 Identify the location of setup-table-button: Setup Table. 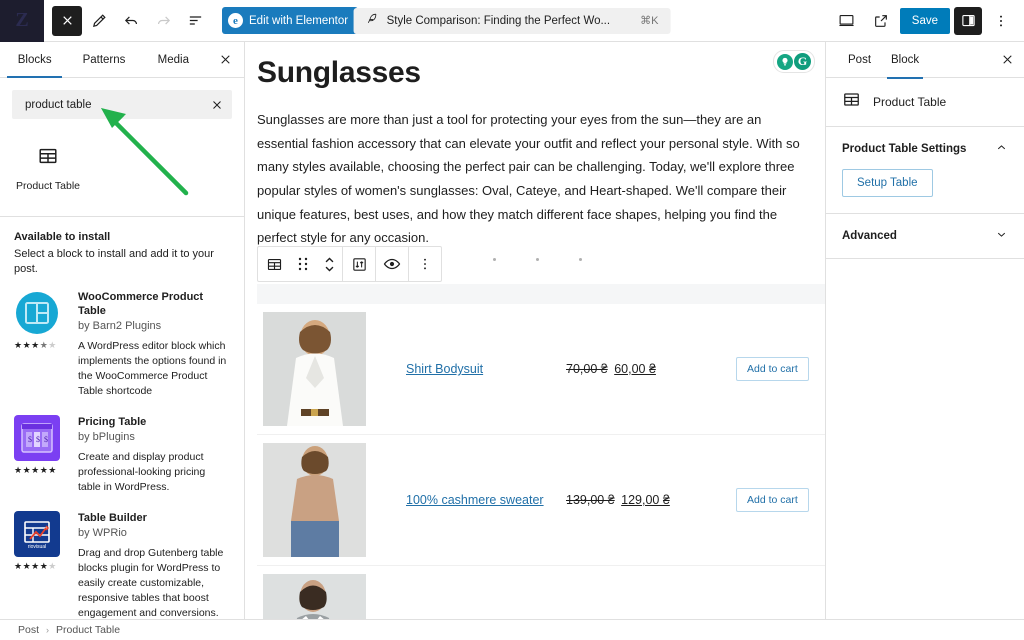
(887, 183).